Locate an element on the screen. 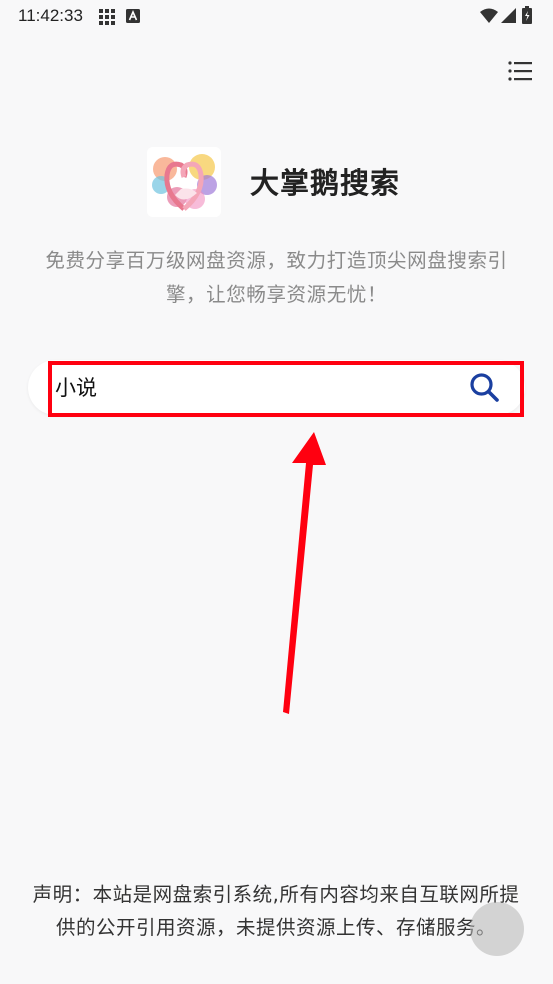 Image resolution: width=553 pixels, height=984 pixels. floating-action-button is located at coordinates (497, 929).